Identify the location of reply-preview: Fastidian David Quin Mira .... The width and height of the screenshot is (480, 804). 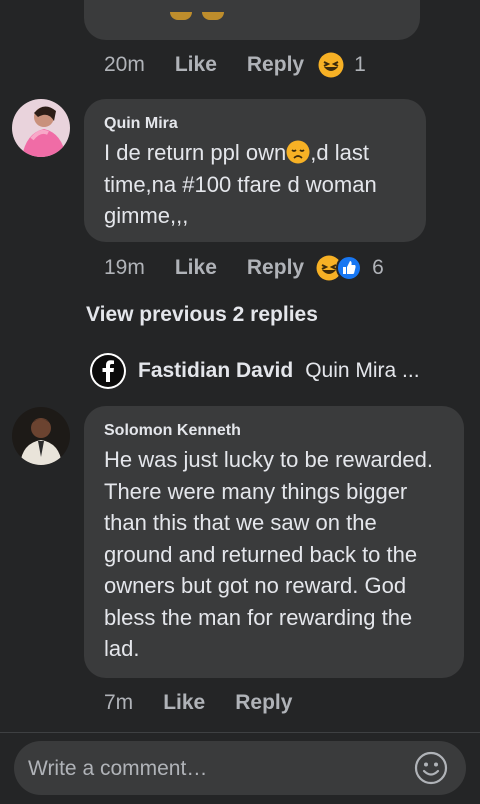
(255, 371).